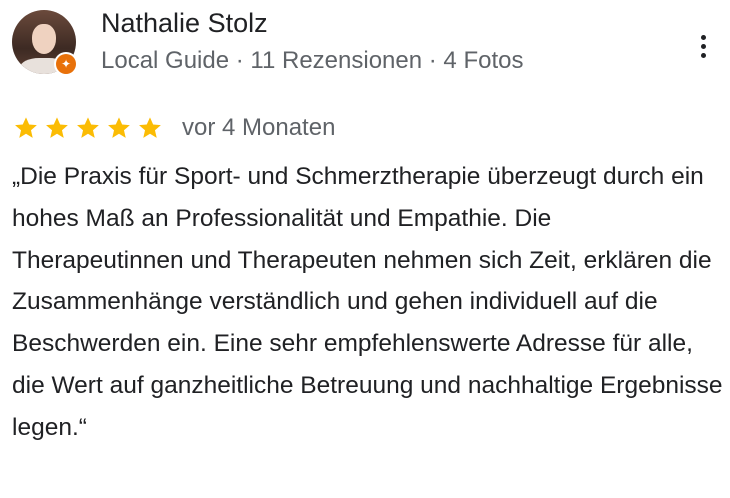 The width and height of the screenshot is (730, 498). Describe the element at coordinates (259, 127) in the screenshot. I see `review-date: vor 4 Monaten` at that location.